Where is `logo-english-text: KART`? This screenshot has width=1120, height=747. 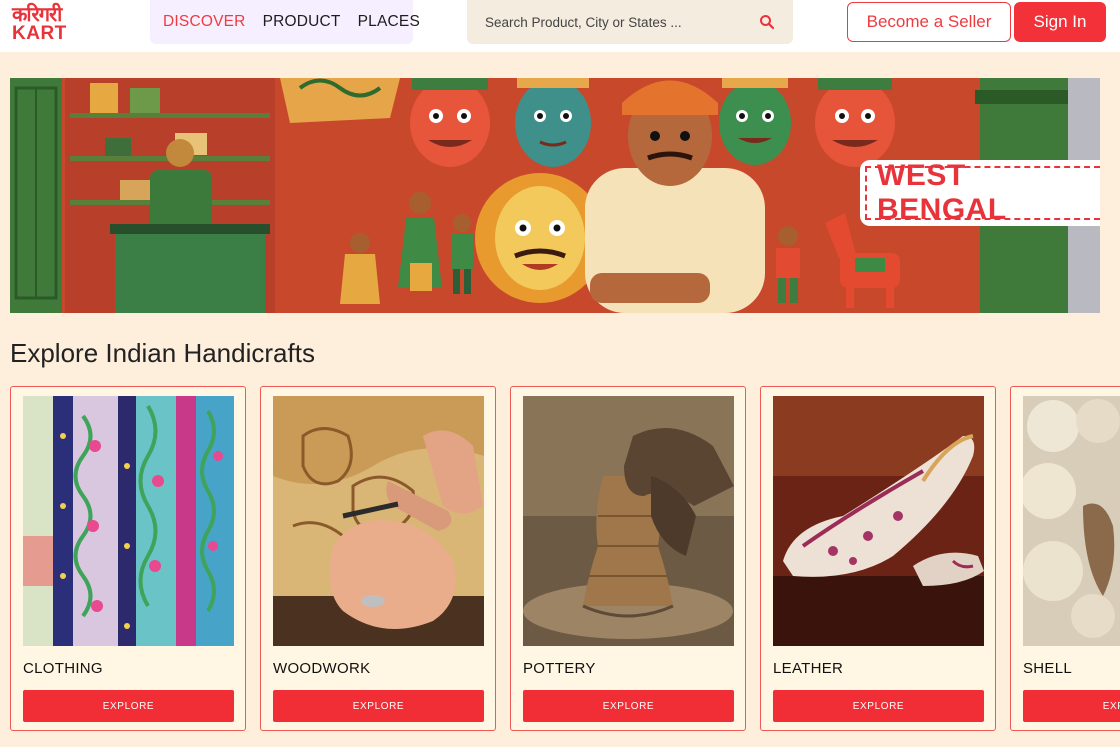
logo-english-text: KART is located at coordinates (39, 33).